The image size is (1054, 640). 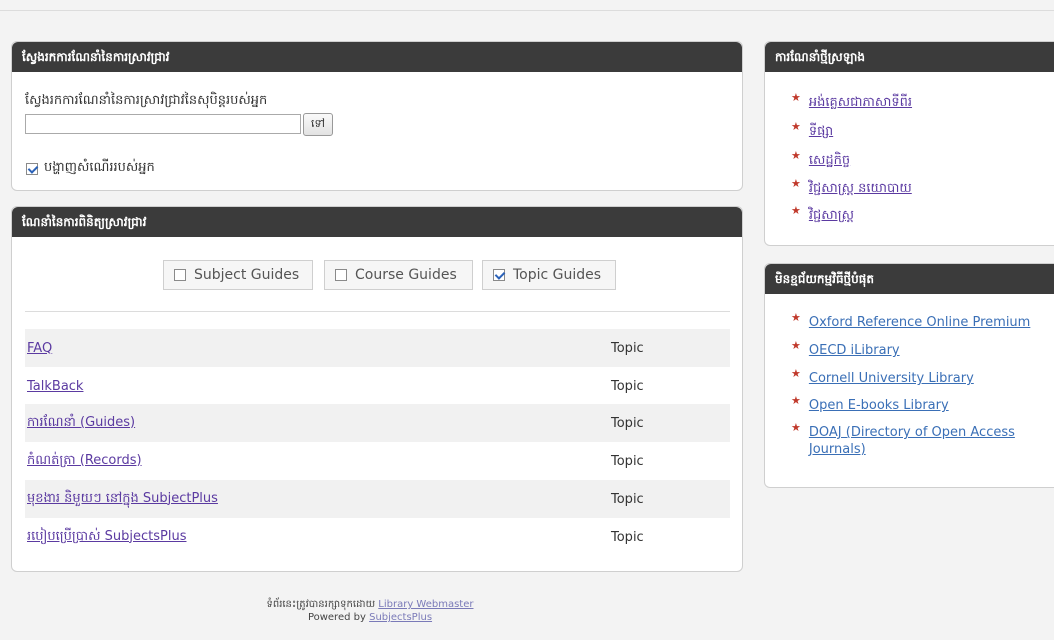 What do you see at coordinates (321, 604) in the screenshot?
I see `footer-maintained-text: ទំព័រនេះត្រូវបានរក្សាទុកដោយ` at bounding box center [321, 604].